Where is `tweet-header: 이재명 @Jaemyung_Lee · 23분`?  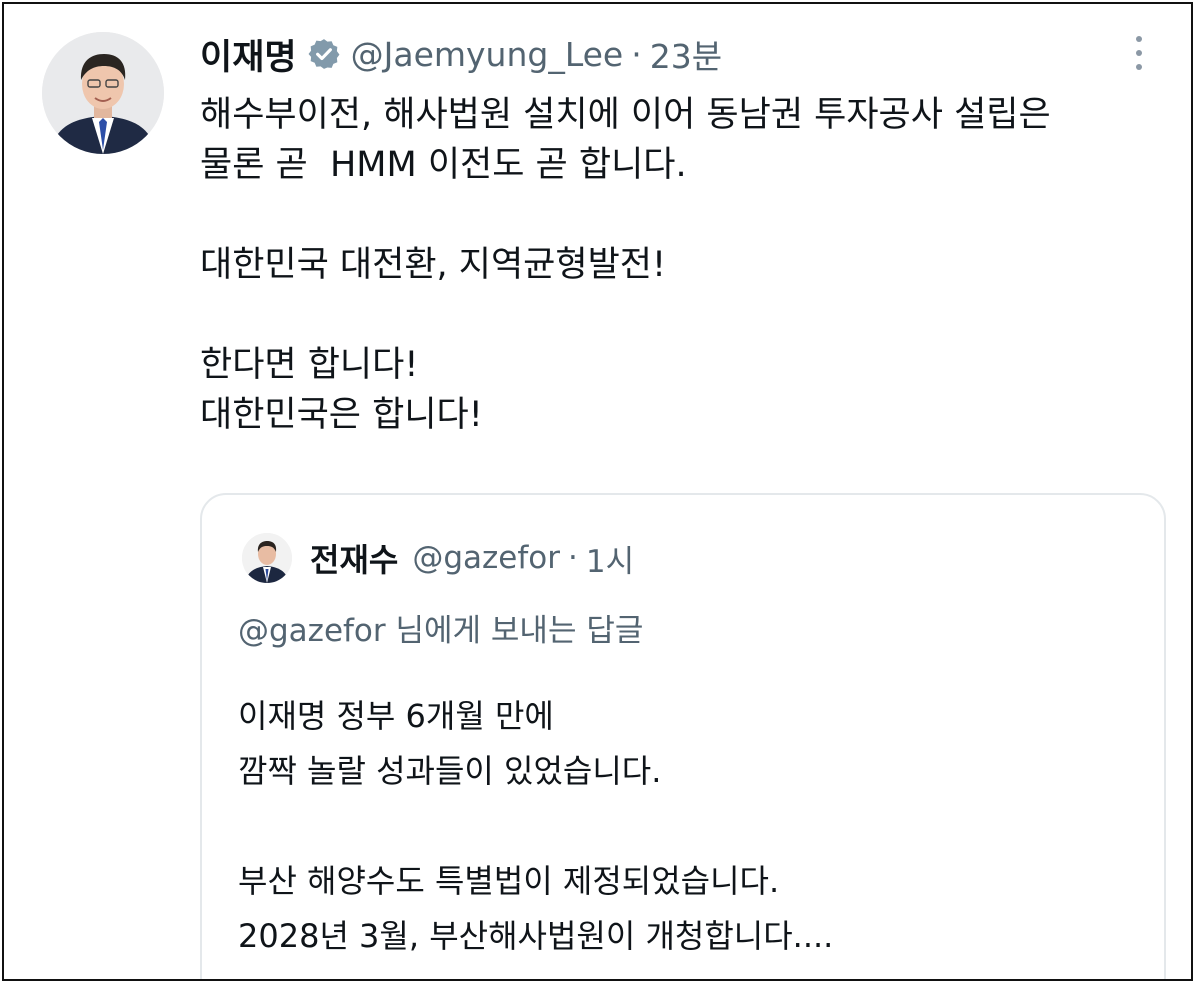 tweet-header: 이재명 @Jaemyung_Lee · 23분 is located at coordinates (461, 54).